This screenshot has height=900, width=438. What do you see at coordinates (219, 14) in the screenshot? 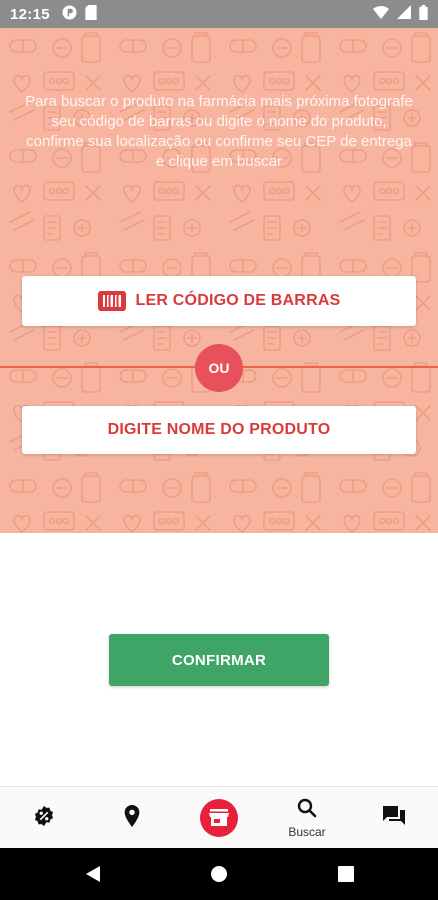
I see `status-bar: 12:15` at bounding box center [219, 14].